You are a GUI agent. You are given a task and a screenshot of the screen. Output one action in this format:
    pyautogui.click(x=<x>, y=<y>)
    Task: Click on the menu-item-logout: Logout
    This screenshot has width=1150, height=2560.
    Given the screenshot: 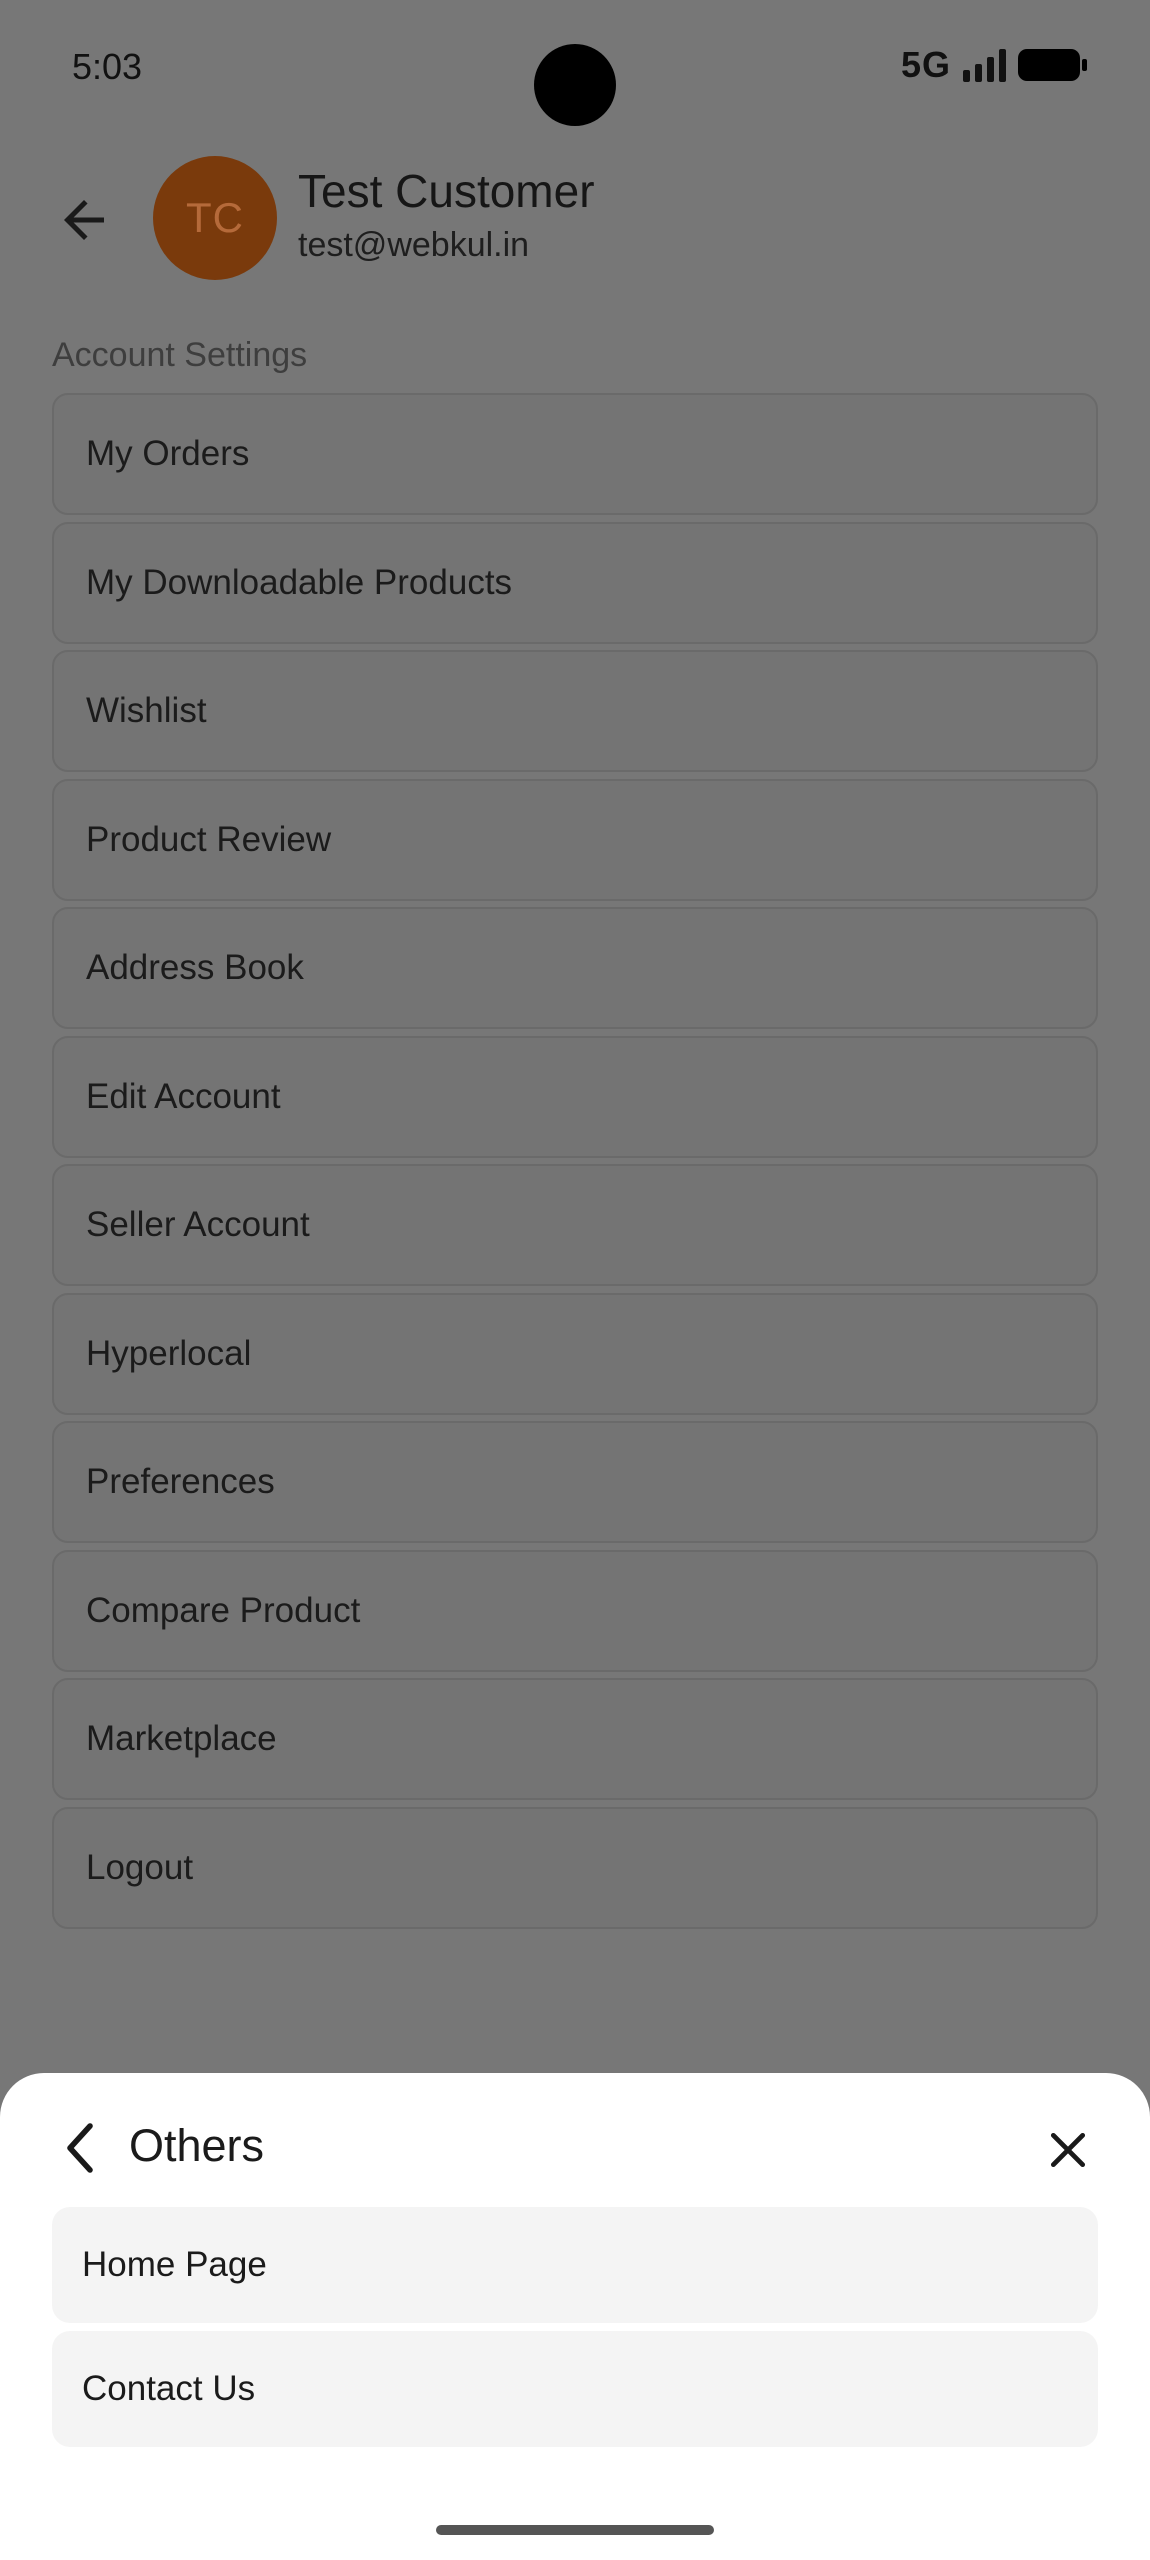 What is the action you would take?
    pyautogui.click(x=575, y=1867)
    